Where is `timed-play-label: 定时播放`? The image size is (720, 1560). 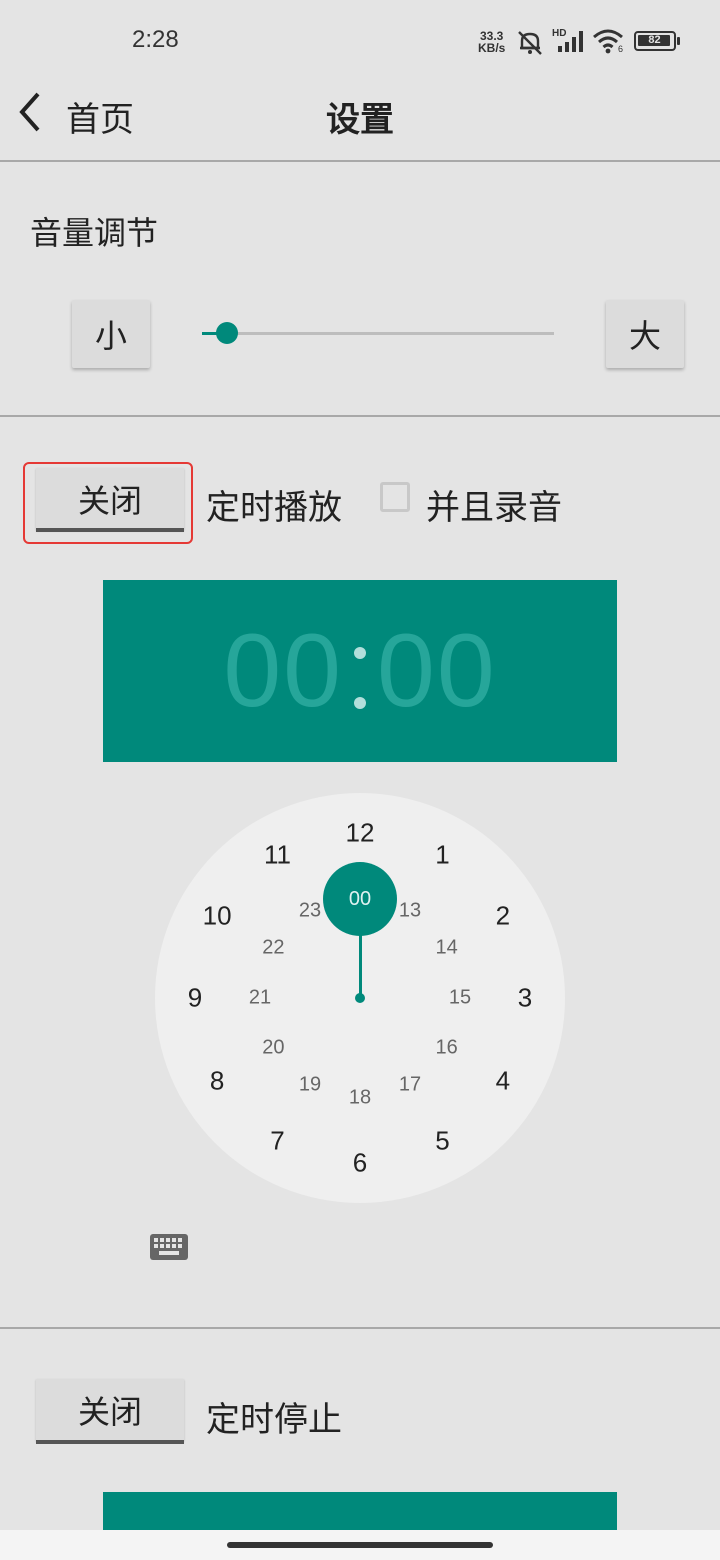
timed-play-label: 定时播放 is located at coordinates (274, 508).